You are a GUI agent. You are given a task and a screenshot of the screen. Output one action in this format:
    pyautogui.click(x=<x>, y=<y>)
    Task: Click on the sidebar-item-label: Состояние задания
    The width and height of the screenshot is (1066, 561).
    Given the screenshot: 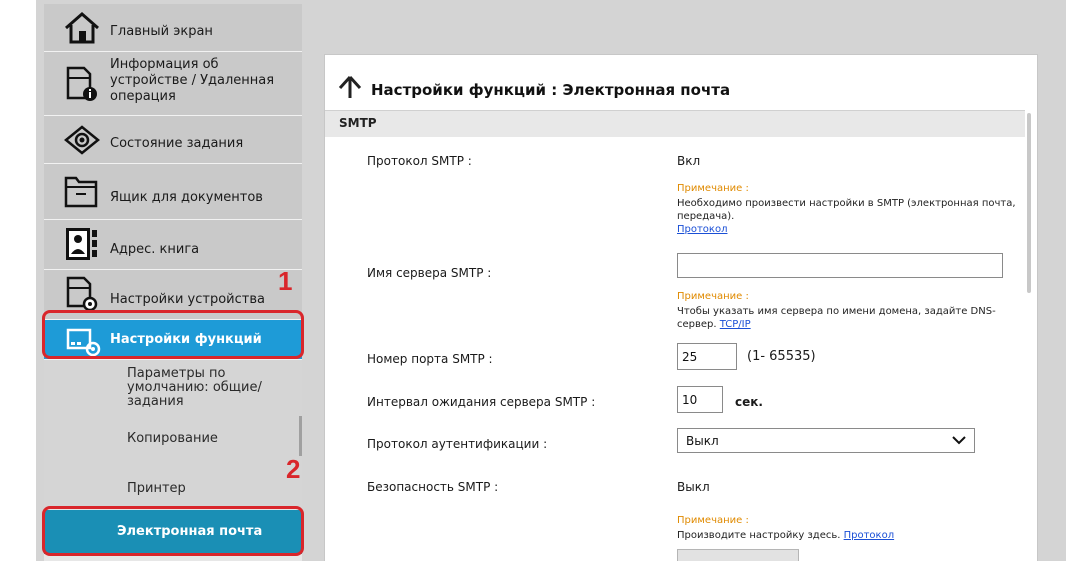 What is the action you would take?
    pyautogui.click(x=177, y=143)
    